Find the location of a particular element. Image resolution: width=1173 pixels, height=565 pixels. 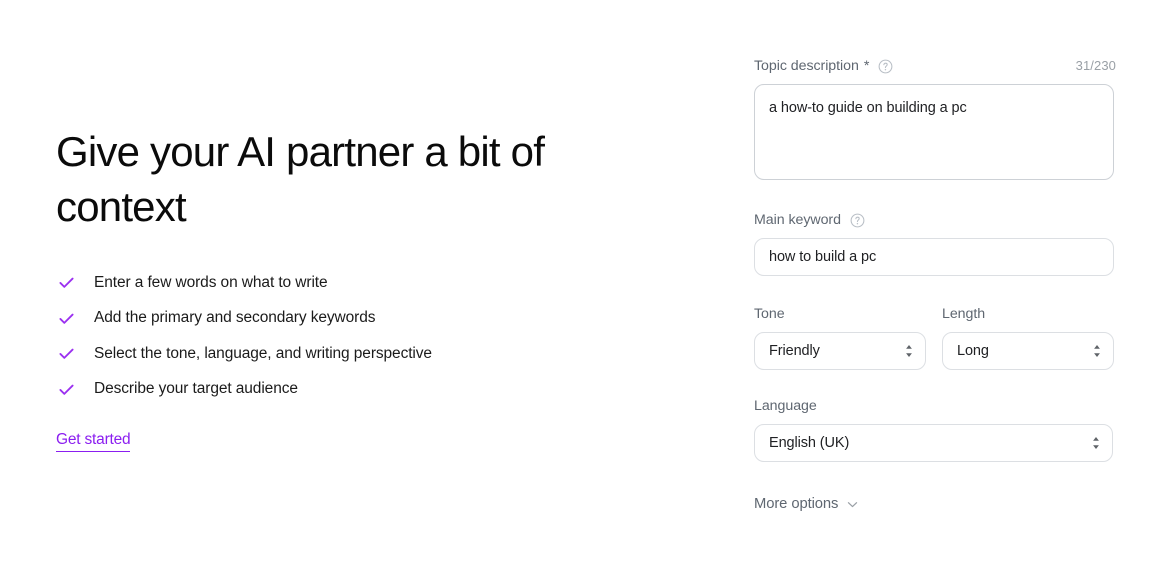

chevron-down-icon is located at coordinates (853, 504).